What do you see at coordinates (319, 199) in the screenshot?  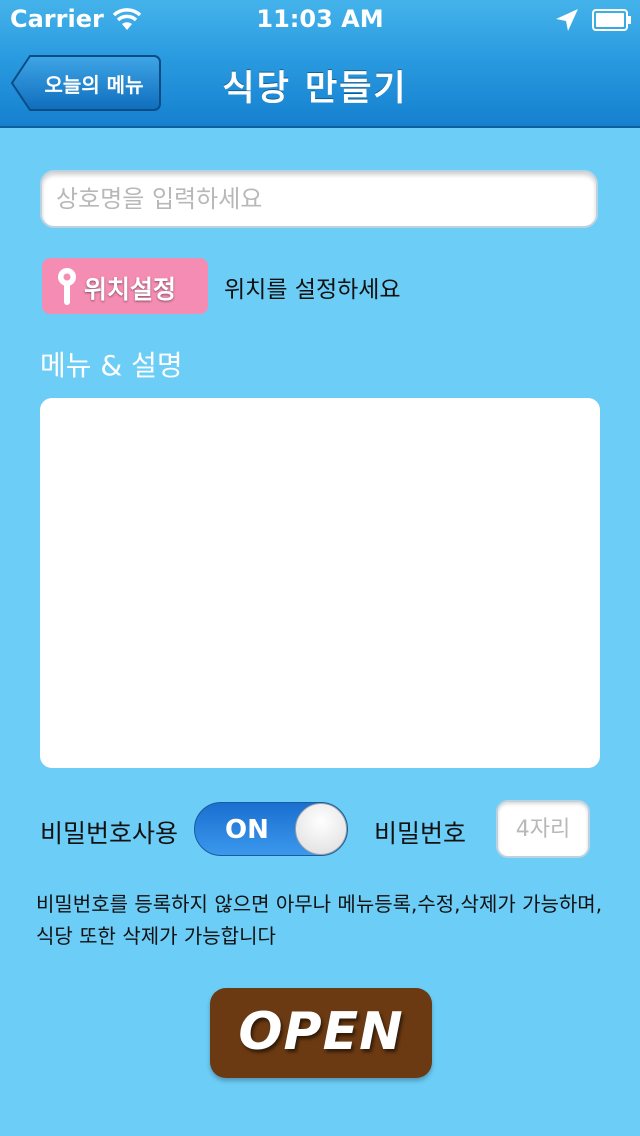 I see `restaurant-name-input` at bounding box center [319, 199].